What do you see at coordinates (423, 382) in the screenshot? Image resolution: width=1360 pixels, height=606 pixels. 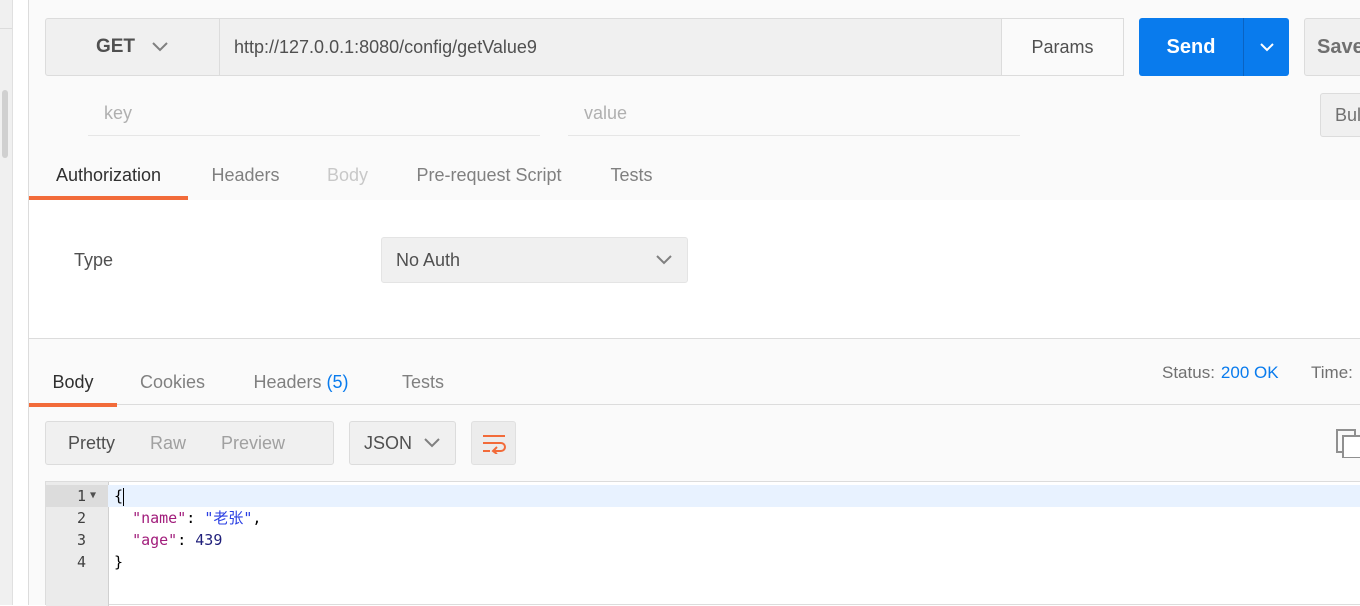 I see `tab-response-tests: Tests` at bounding box center [423, 382].